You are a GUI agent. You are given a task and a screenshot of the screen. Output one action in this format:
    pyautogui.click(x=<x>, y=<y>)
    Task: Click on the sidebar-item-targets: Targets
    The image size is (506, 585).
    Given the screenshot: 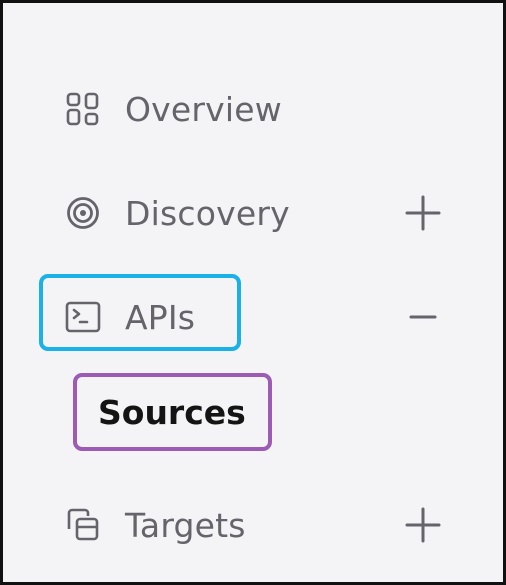 What is the action you would take?
    pyautogui.click(x=284, y=525)
    